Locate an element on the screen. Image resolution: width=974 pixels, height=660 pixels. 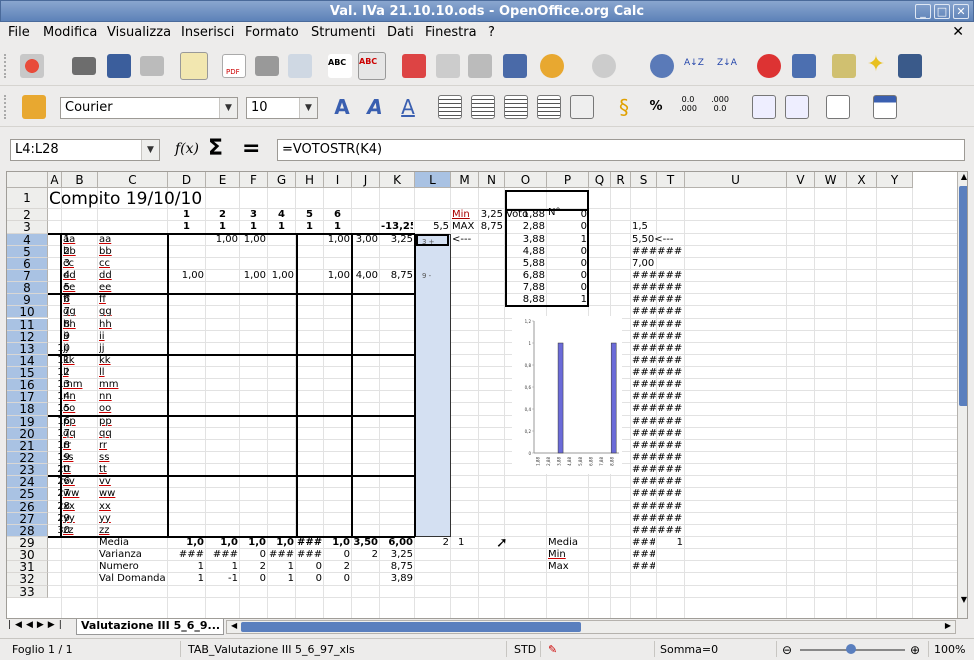
redo-icon is located at coordinates (604, 66).